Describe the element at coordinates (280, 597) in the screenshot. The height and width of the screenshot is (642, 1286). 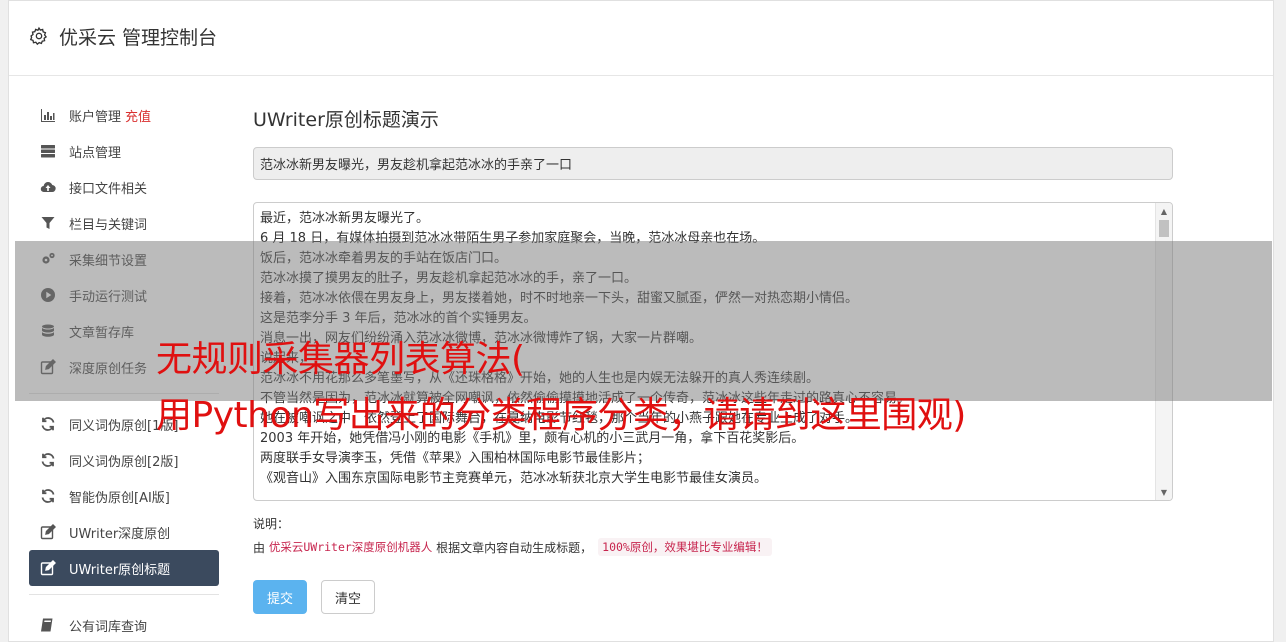
I see `submit-button: 提交` at that location.